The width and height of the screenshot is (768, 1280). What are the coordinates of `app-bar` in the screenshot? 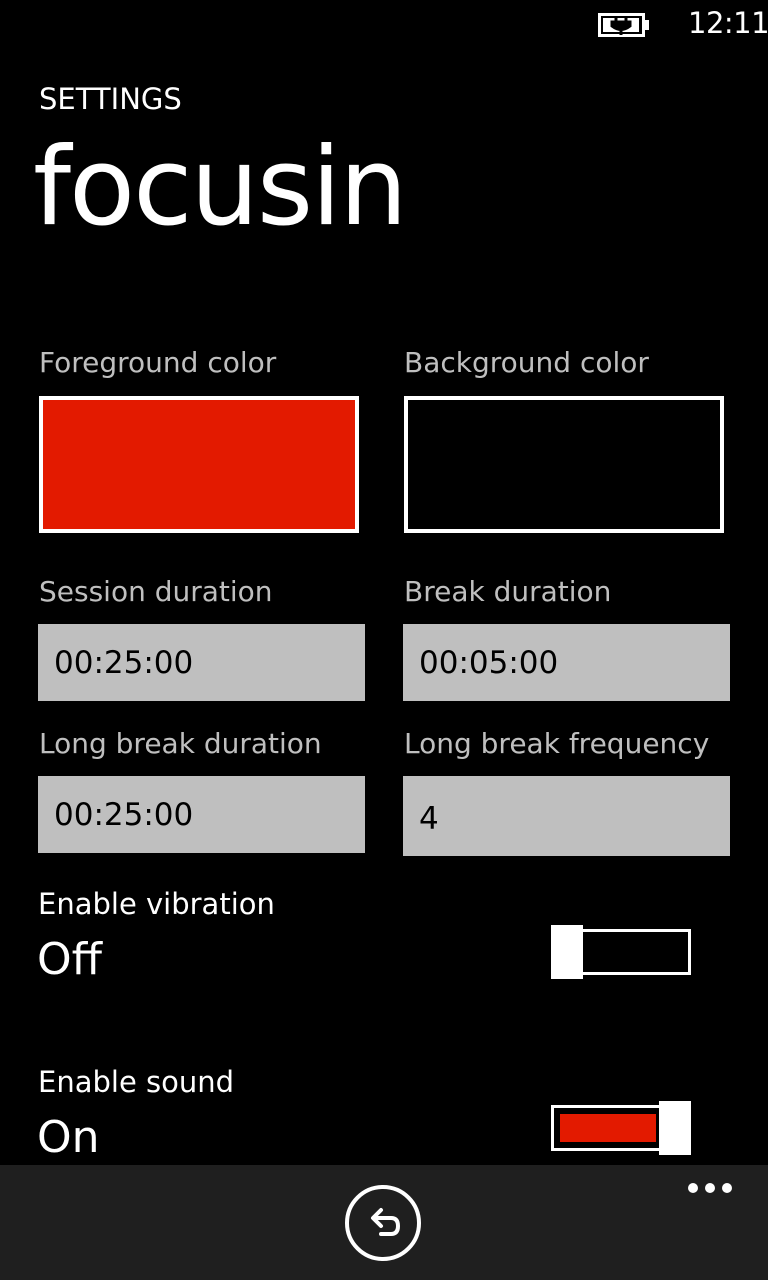 It's located at (384, 1222).